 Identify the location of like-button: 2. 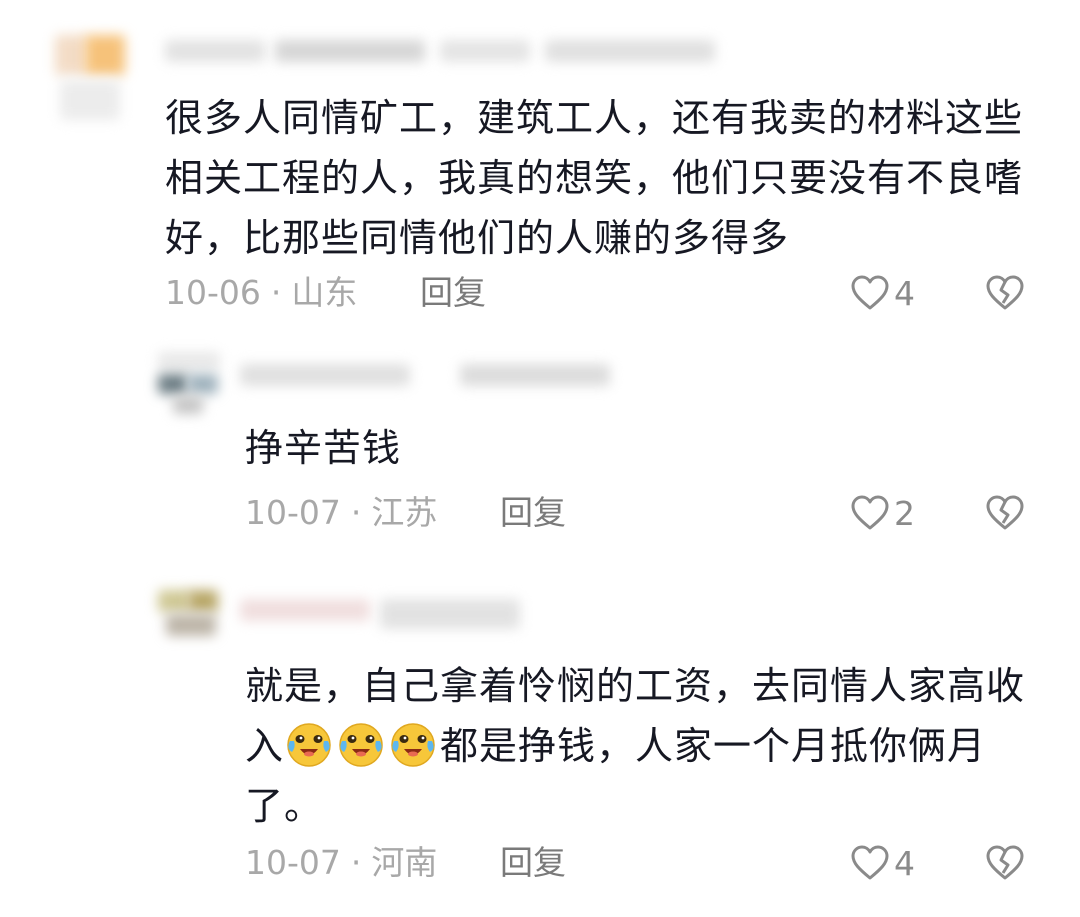
(882, 513).